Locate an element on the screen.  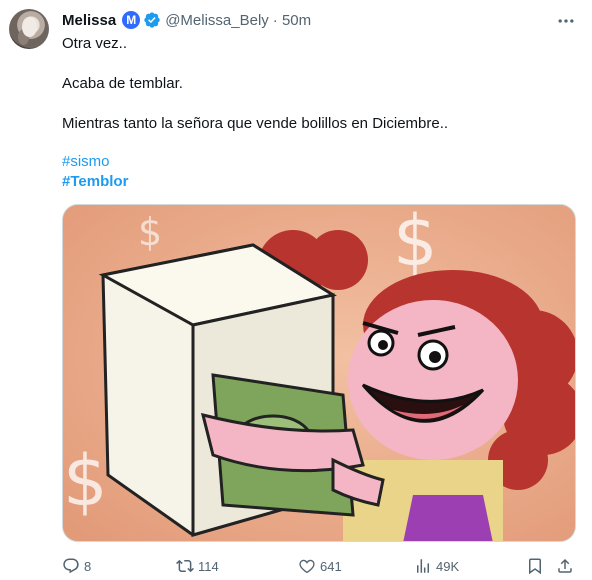
hashtag-link: #Temblor is located at coordinates (95, 182).